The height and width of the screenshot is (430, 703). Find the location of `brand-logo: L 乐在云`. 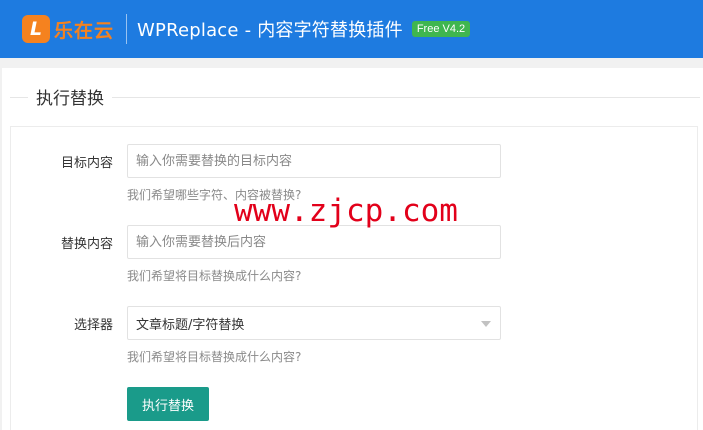

brand-logo: L 乐在云 is located at coordinates (68, 29).